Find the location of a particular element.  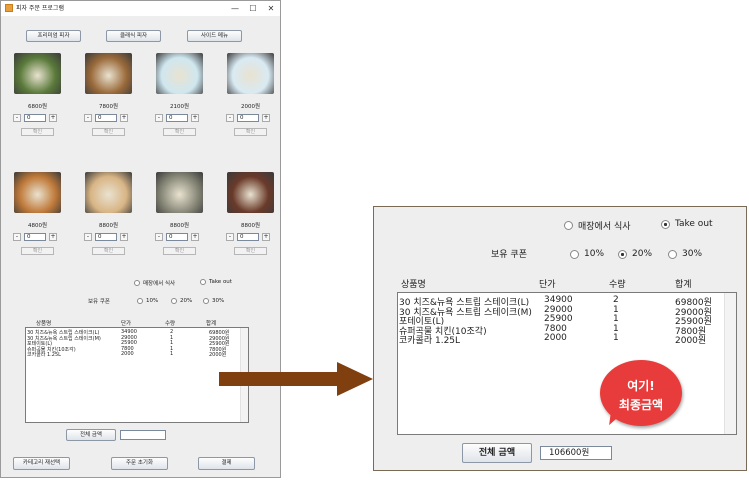

total-amount-field is located at coordinates (143, 435).